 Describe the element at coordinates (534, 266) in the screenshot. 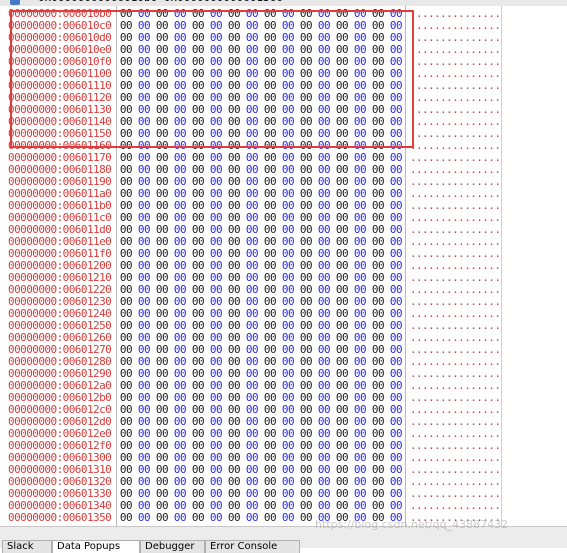

I see `side-panel` at that location.